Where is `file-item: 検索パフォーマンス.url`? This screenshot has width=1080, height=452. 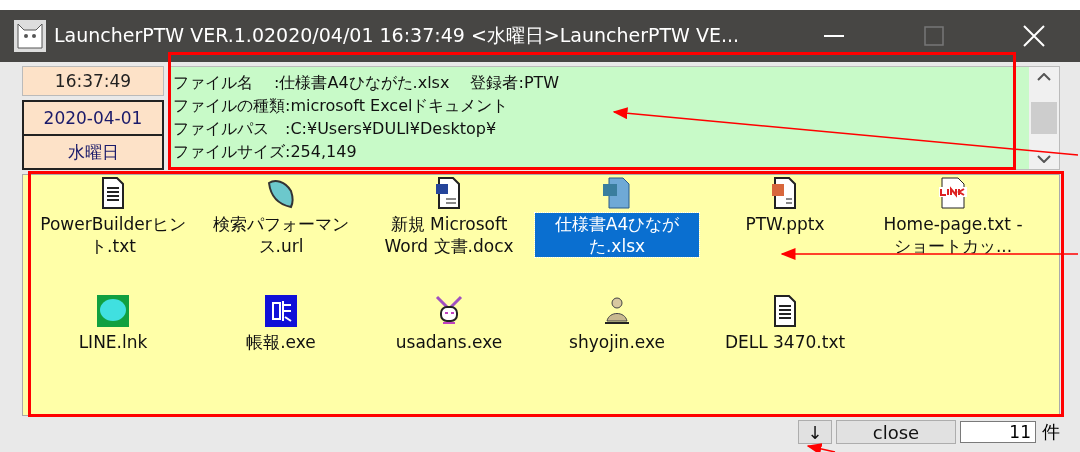
file-item: 検索パフォーマンス.url is located at coordinates (281, 235).